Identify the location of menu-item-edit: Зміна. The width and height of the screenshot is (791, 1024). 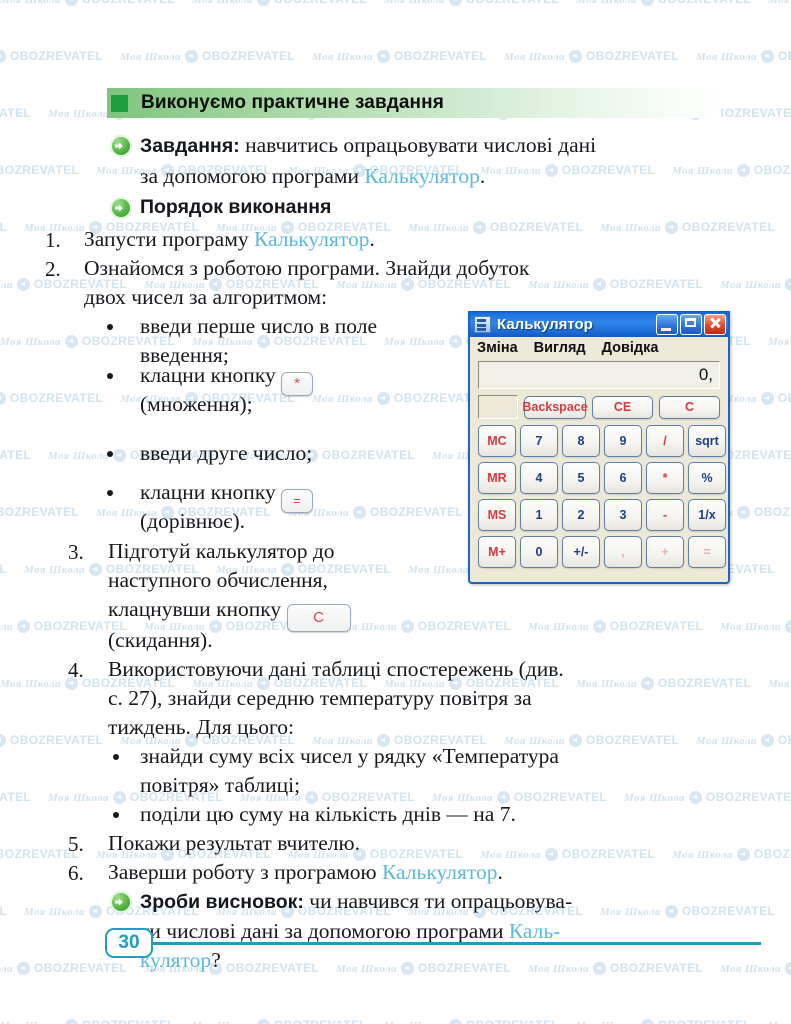
(497, 348).